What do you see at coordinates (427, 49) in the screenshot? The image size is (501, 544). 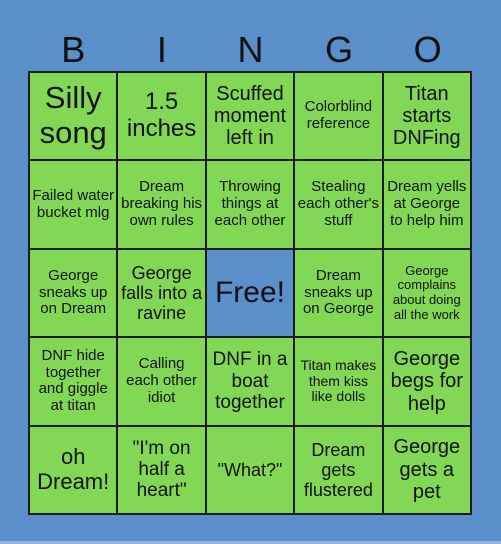 I see `header-letter-o: O` at bounding box center [427, 49].